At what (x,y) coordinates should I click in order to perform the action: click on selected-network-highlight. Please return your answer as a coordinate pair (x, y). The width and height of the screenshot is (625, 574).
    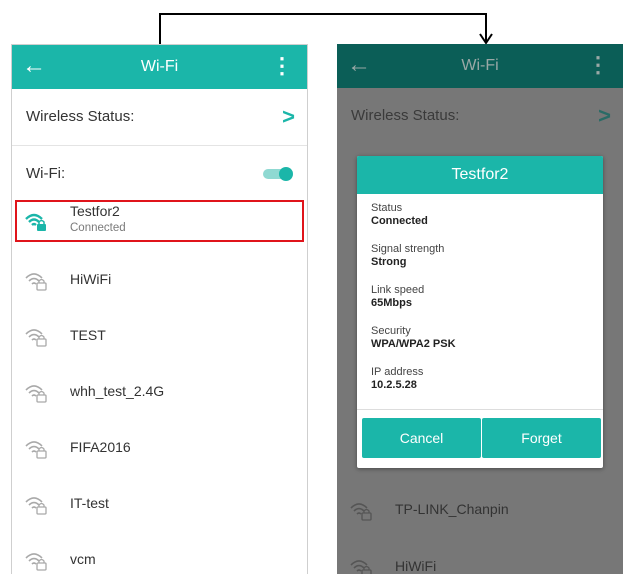
    Looking at the image, I should click on (159, 221).